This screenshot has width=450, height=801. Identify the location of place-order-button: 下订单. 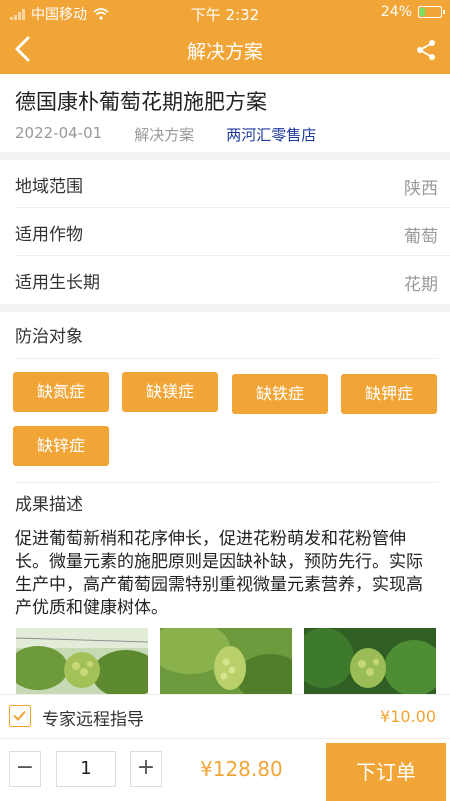
(386, 772).